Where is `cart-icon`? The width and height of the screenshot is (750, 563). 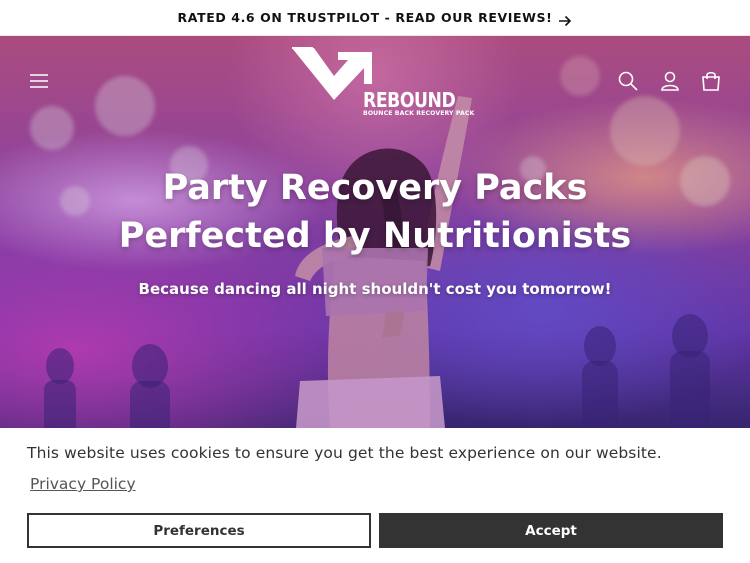 cart-icon is located at coordinates (711, 81).